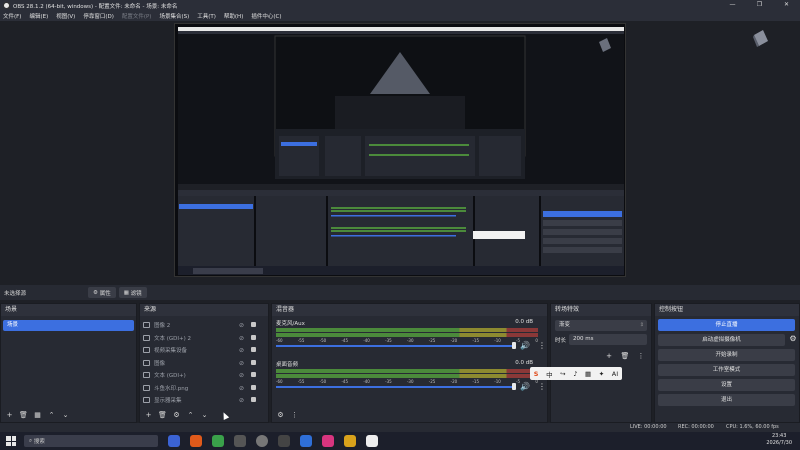 Image resolution: width=800 pixels, height=450 pixels. Describe the element at coordinates (524, 363) in the screenshot. I see `channel-db: 0.0 dB` at that location.